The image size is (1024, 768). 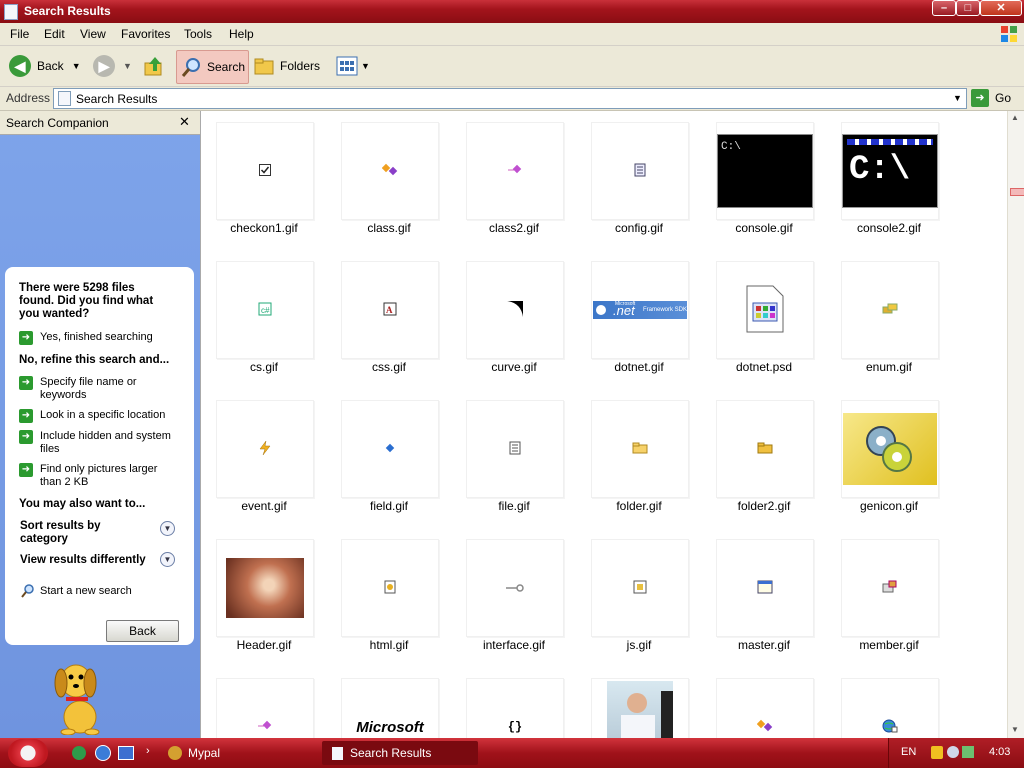 What do you see at coordinates (390, 310) in the screenshot?
I see `file-thumbnail: A` at bounding box center [390, 310].